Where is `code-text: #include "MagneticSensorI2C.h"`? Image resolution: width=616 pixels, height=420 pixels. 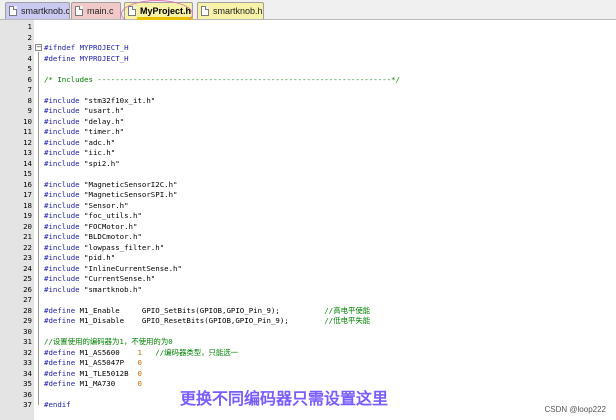
code-text: #include "MagneticSensorI2C.h" is located at coordinates (111, 185).